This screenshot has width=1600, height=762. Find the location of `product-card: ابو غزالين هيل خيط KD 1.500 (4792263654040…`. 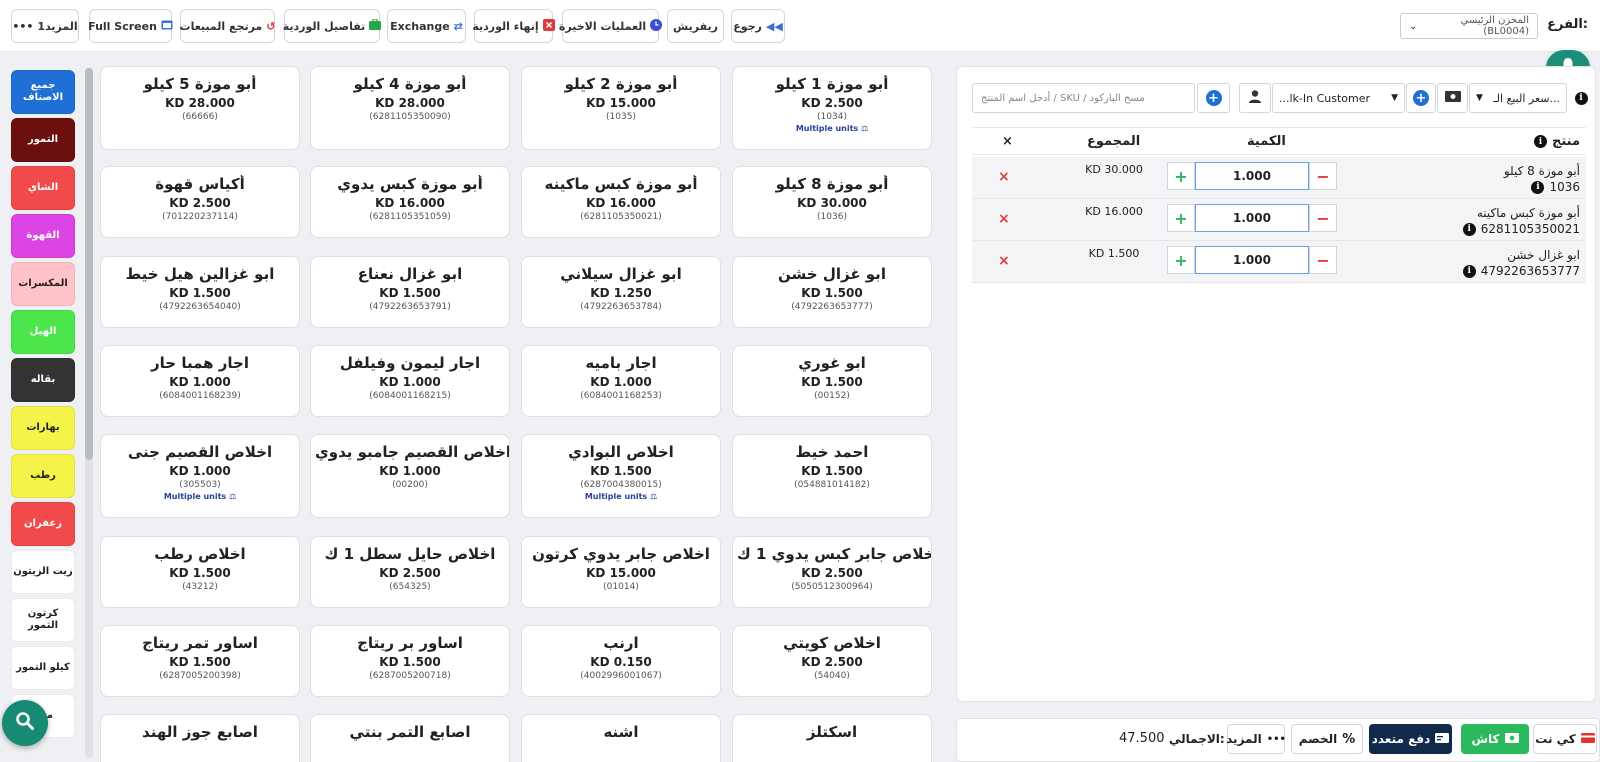

product-card: ابو غزالين هيل خيط KD 1.500 (4792263654040… is located at coordinates (200, 292).